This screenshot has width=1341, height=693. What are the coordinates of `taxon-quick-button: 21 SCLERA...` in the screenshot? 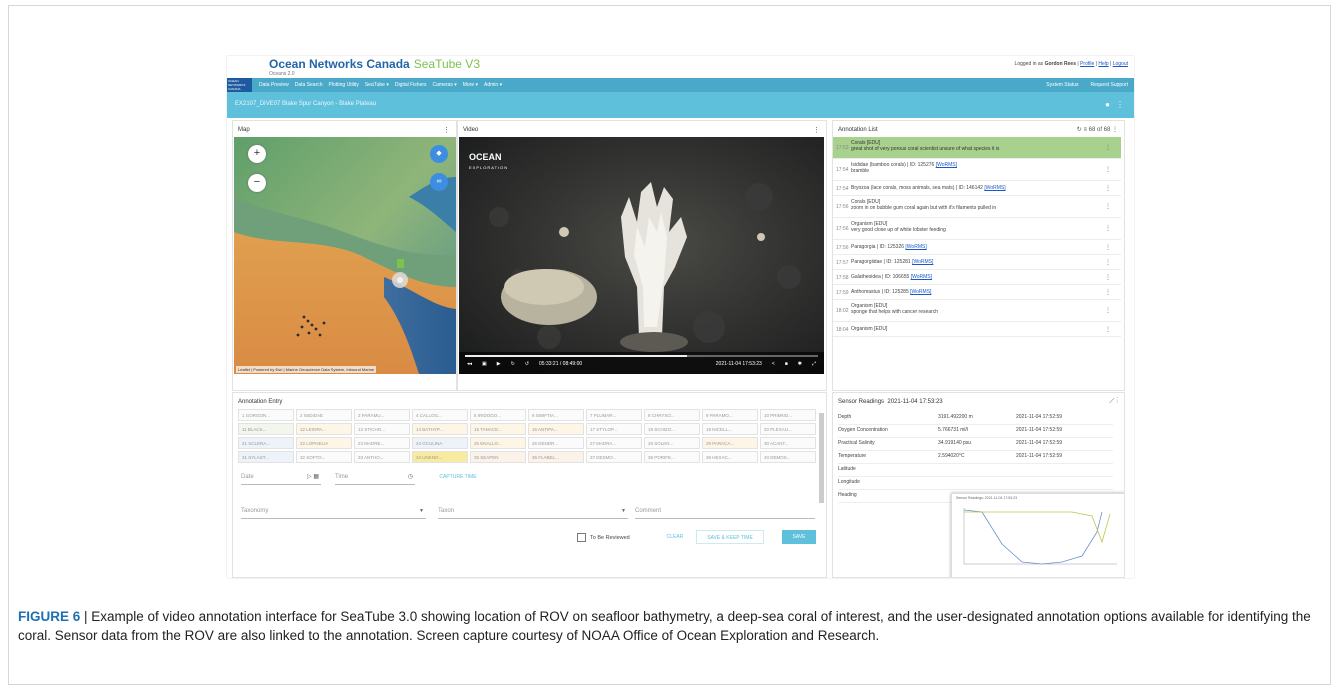 It's located at (266, 443).